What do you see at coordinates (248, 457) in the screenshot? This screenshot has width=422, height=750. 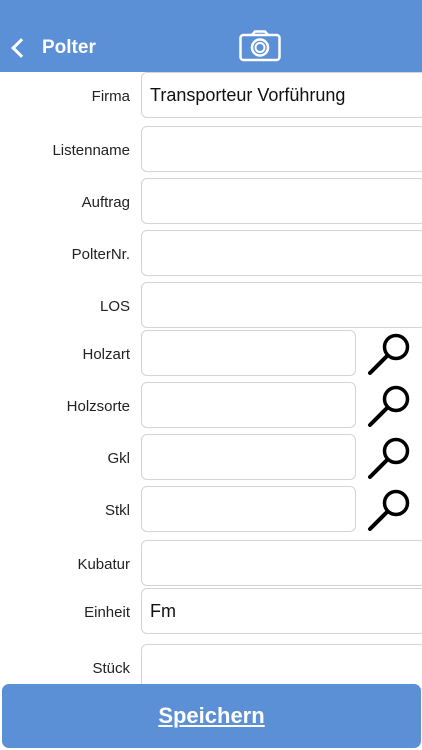 I see `gkl-field` at bounding box center [248, 457].